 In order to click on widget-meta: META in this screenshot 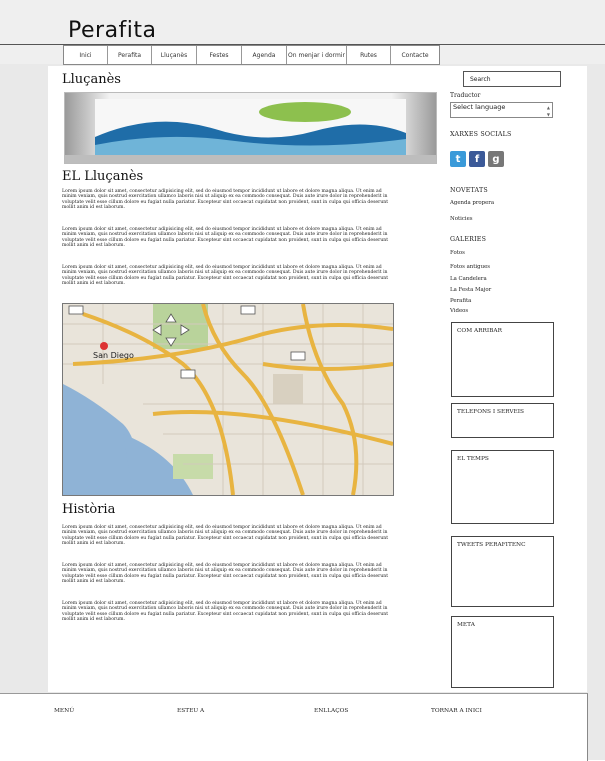, I will do `click(502, 652)`.